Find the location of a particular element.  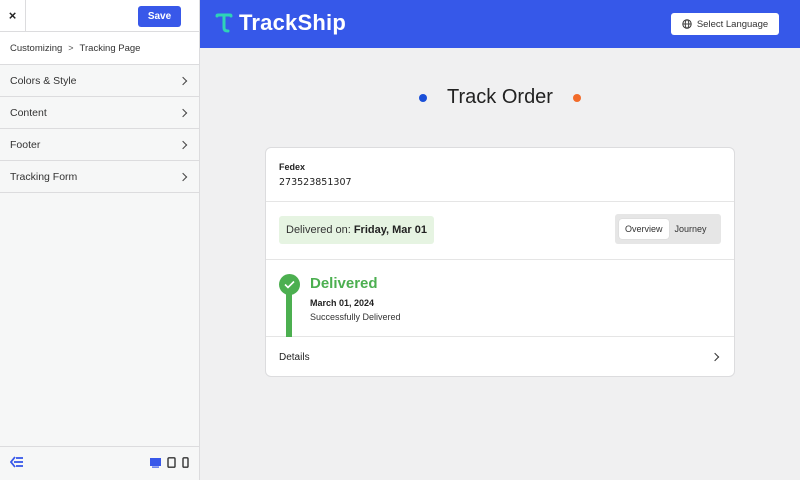

details-label: Details is located at coordinates (294, 357).